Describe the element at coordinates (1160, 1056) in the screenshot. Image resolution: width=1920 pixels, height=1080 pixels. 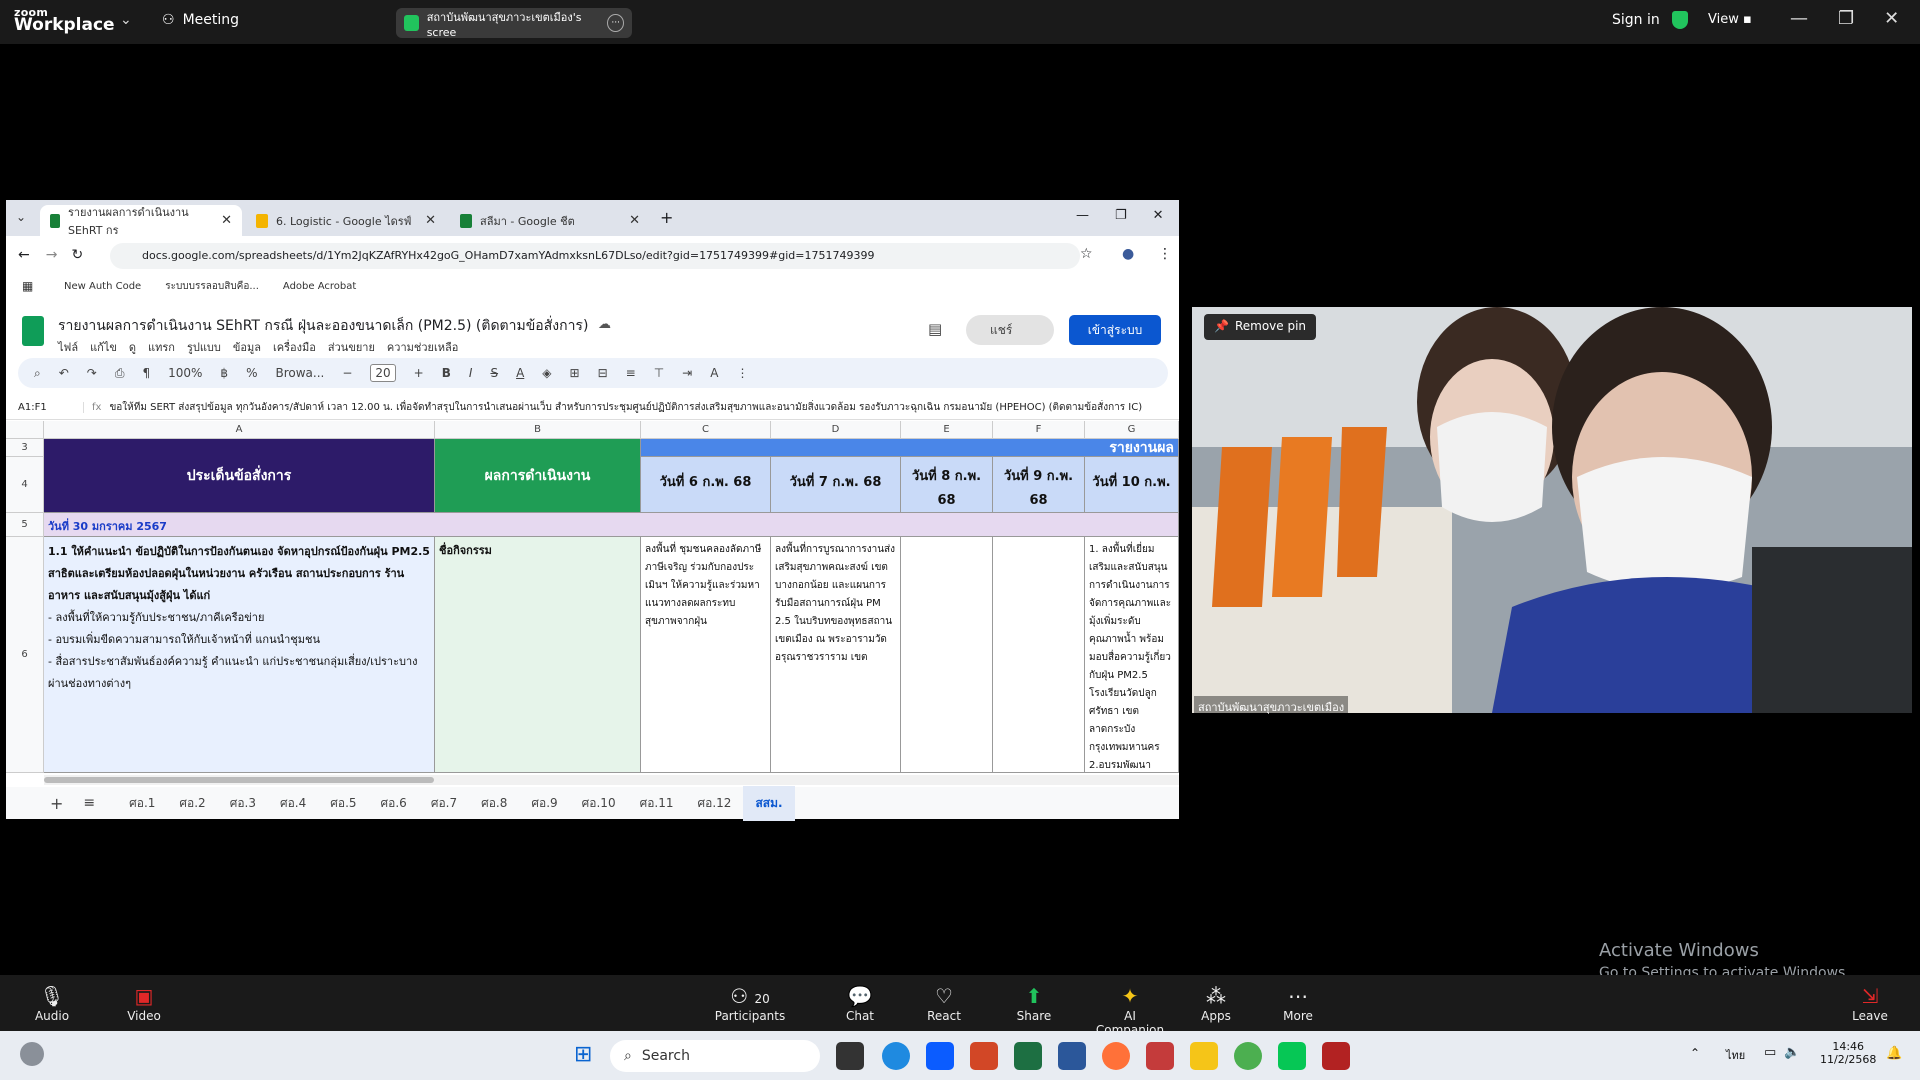
I see `app-icon` at that location.